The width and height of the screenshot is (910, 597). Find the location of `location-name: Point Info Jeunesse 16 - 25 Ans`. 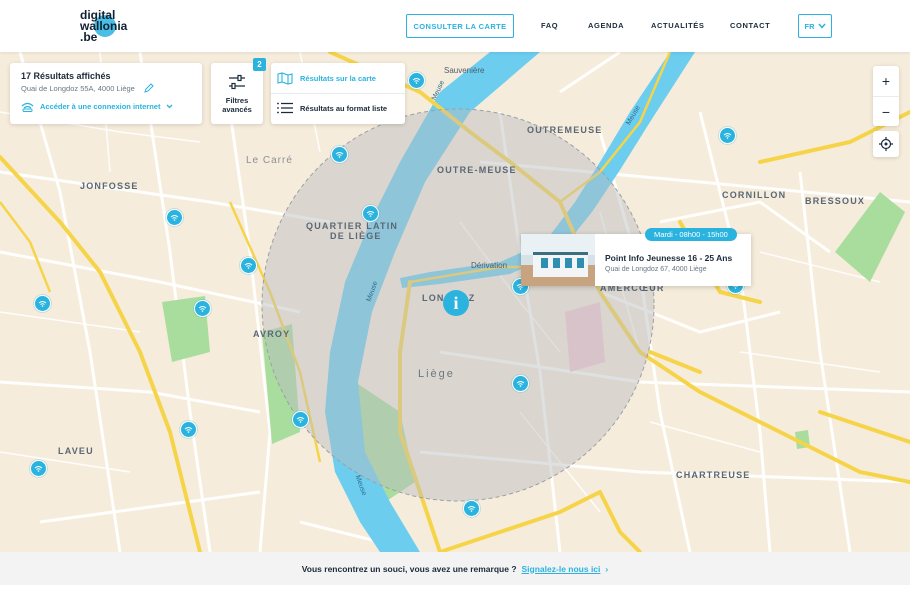

location-name: Point Info Jeunesse 16 - 25 Ans is located at coordinates (668, 258).